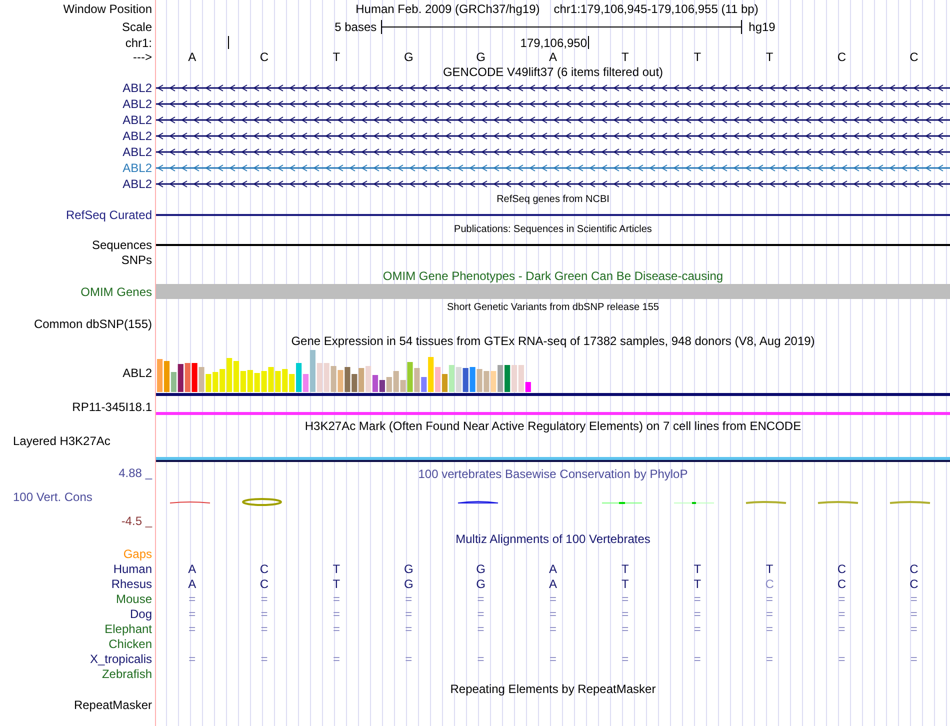  I want to click on track-title: Short Genetic Variants from dbSNP release 155, so click(553, 308).